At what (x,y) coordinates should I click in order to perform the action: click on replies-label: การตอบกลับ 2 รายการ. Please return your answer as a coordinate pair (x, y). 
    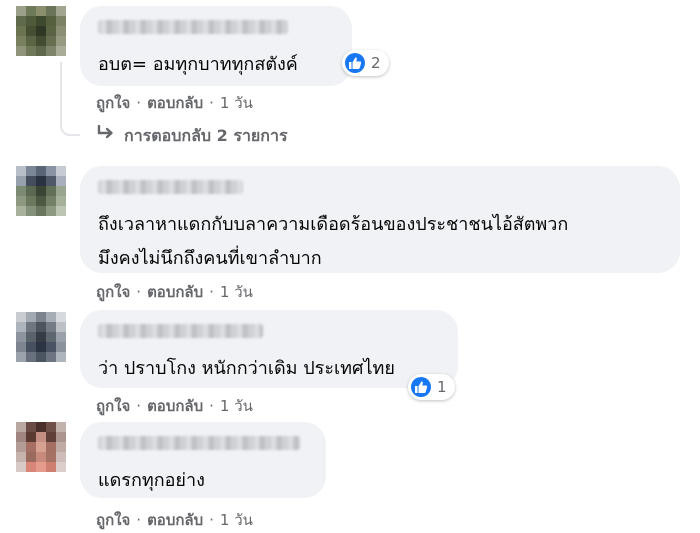
    Looking at the image, I should click on (206, 135).